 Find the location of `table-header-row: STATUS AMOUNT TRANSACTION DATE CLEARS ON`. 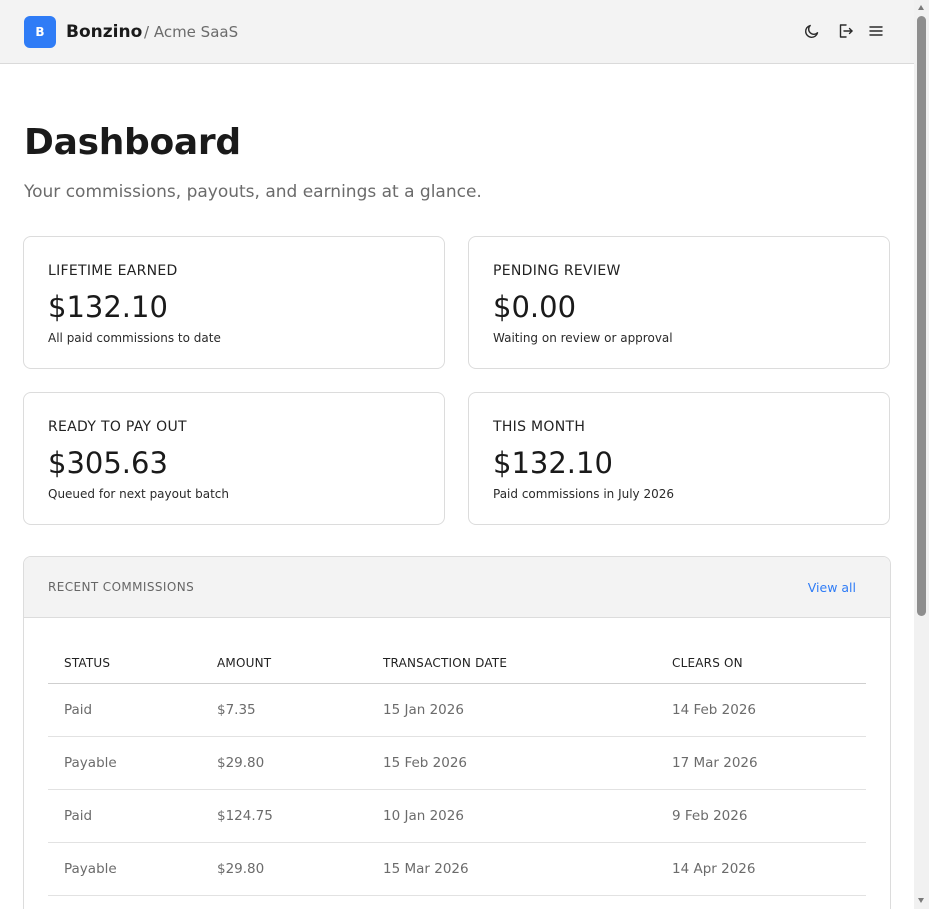

table-header-row: STATUS AMOUNT TRANSACTION DATE CLEARS ON is located at coordinates (457, 663).